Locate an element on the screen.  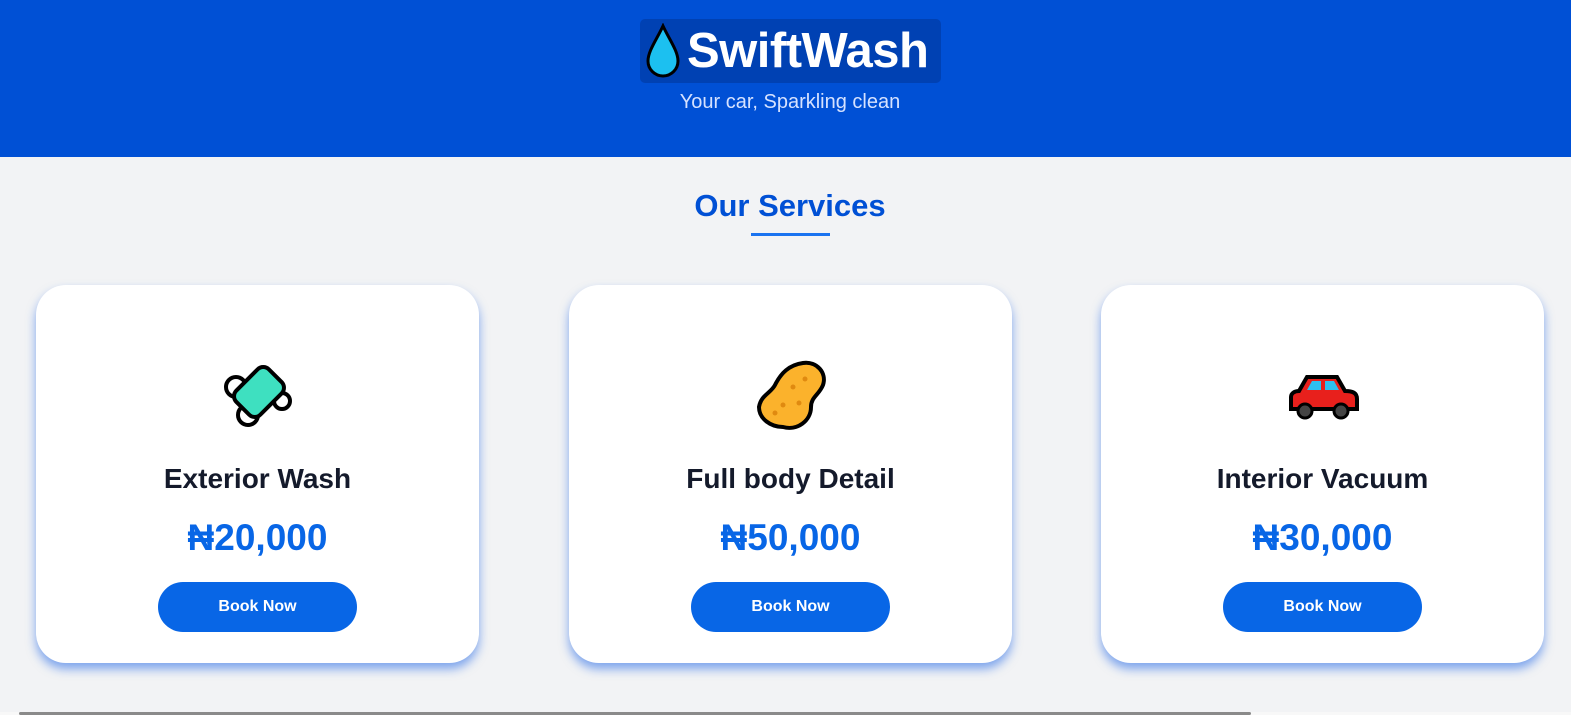
car-icon is located at coordinates (1323, 397).